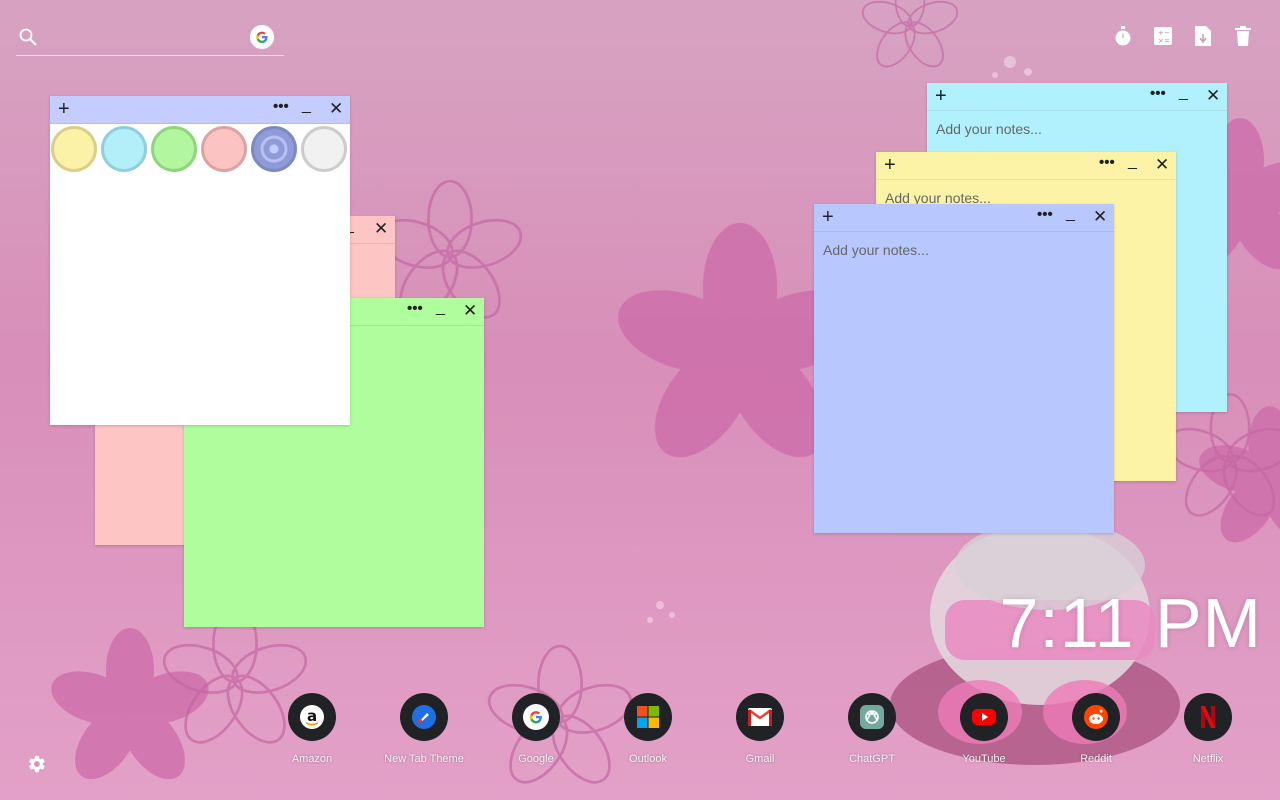  Describe the element at coordinates (984, 717) in the screenshot. I see `youtube-icon` at that location.